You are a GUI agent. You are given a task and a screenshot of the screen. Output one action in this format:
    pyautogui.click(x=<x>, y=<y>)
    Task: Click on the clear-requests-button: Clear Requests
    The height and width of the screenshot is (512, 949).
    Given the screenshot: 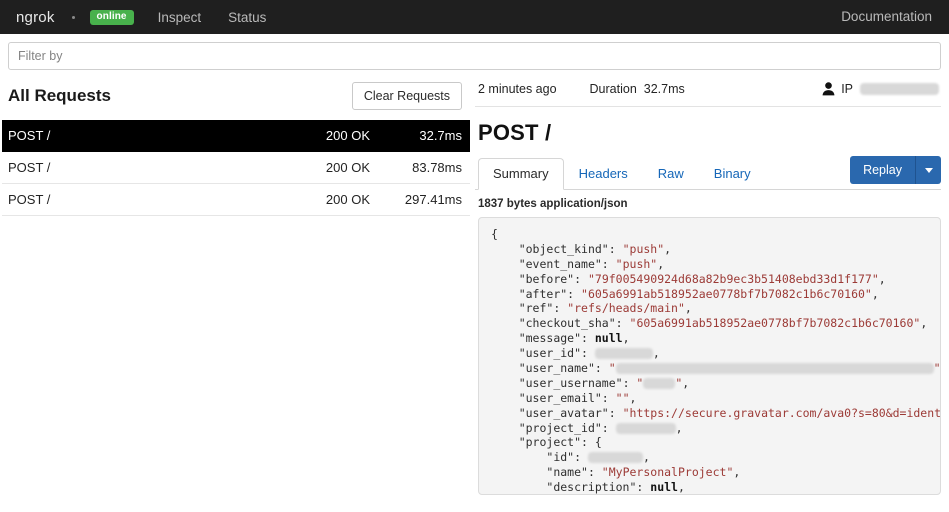 What is the action you would take?
    pyautogui.click(x=406, y=96)
    